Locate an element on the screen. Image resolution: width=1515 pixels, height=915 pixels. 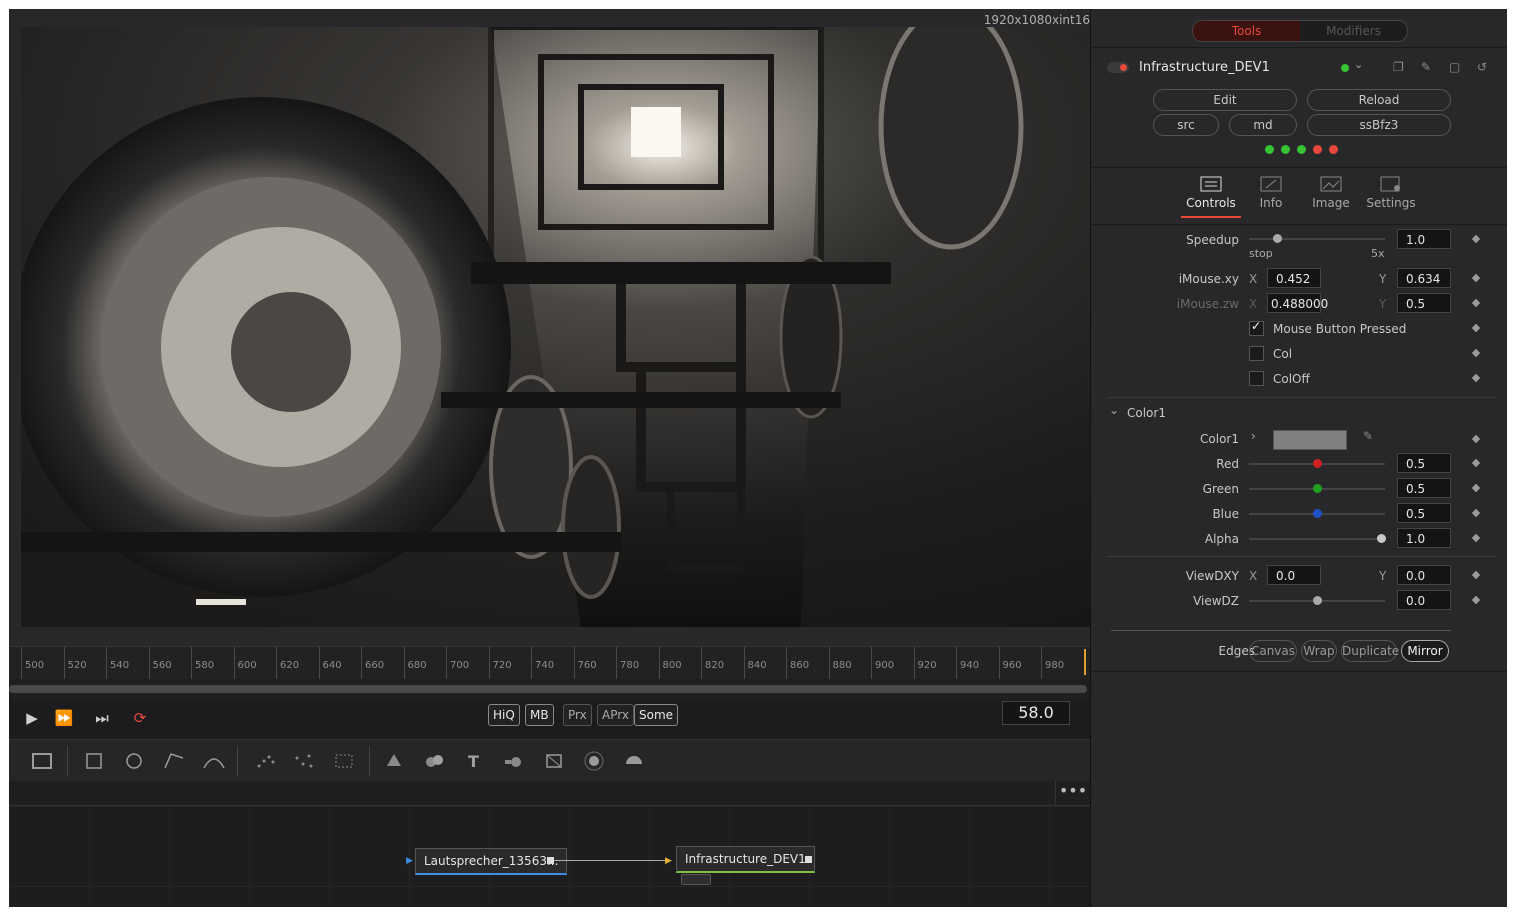
play-icon: ▶ is located at coordinates (32, 718).